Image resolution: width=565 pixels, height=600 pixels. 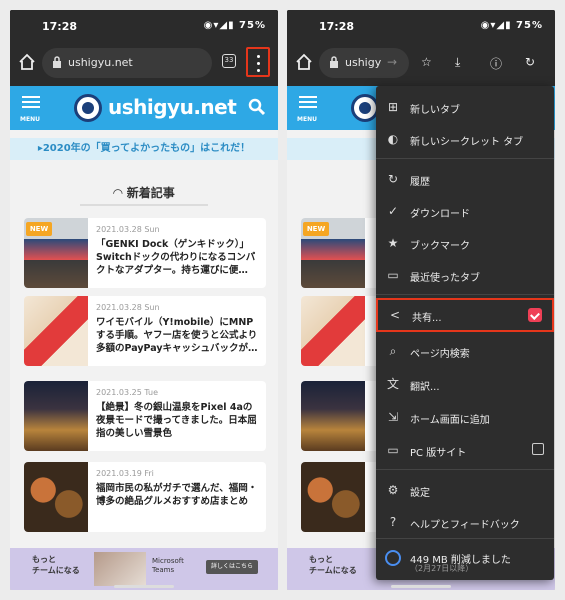 I want to click on rss-icon: ◠, so click(x=120, y=193).